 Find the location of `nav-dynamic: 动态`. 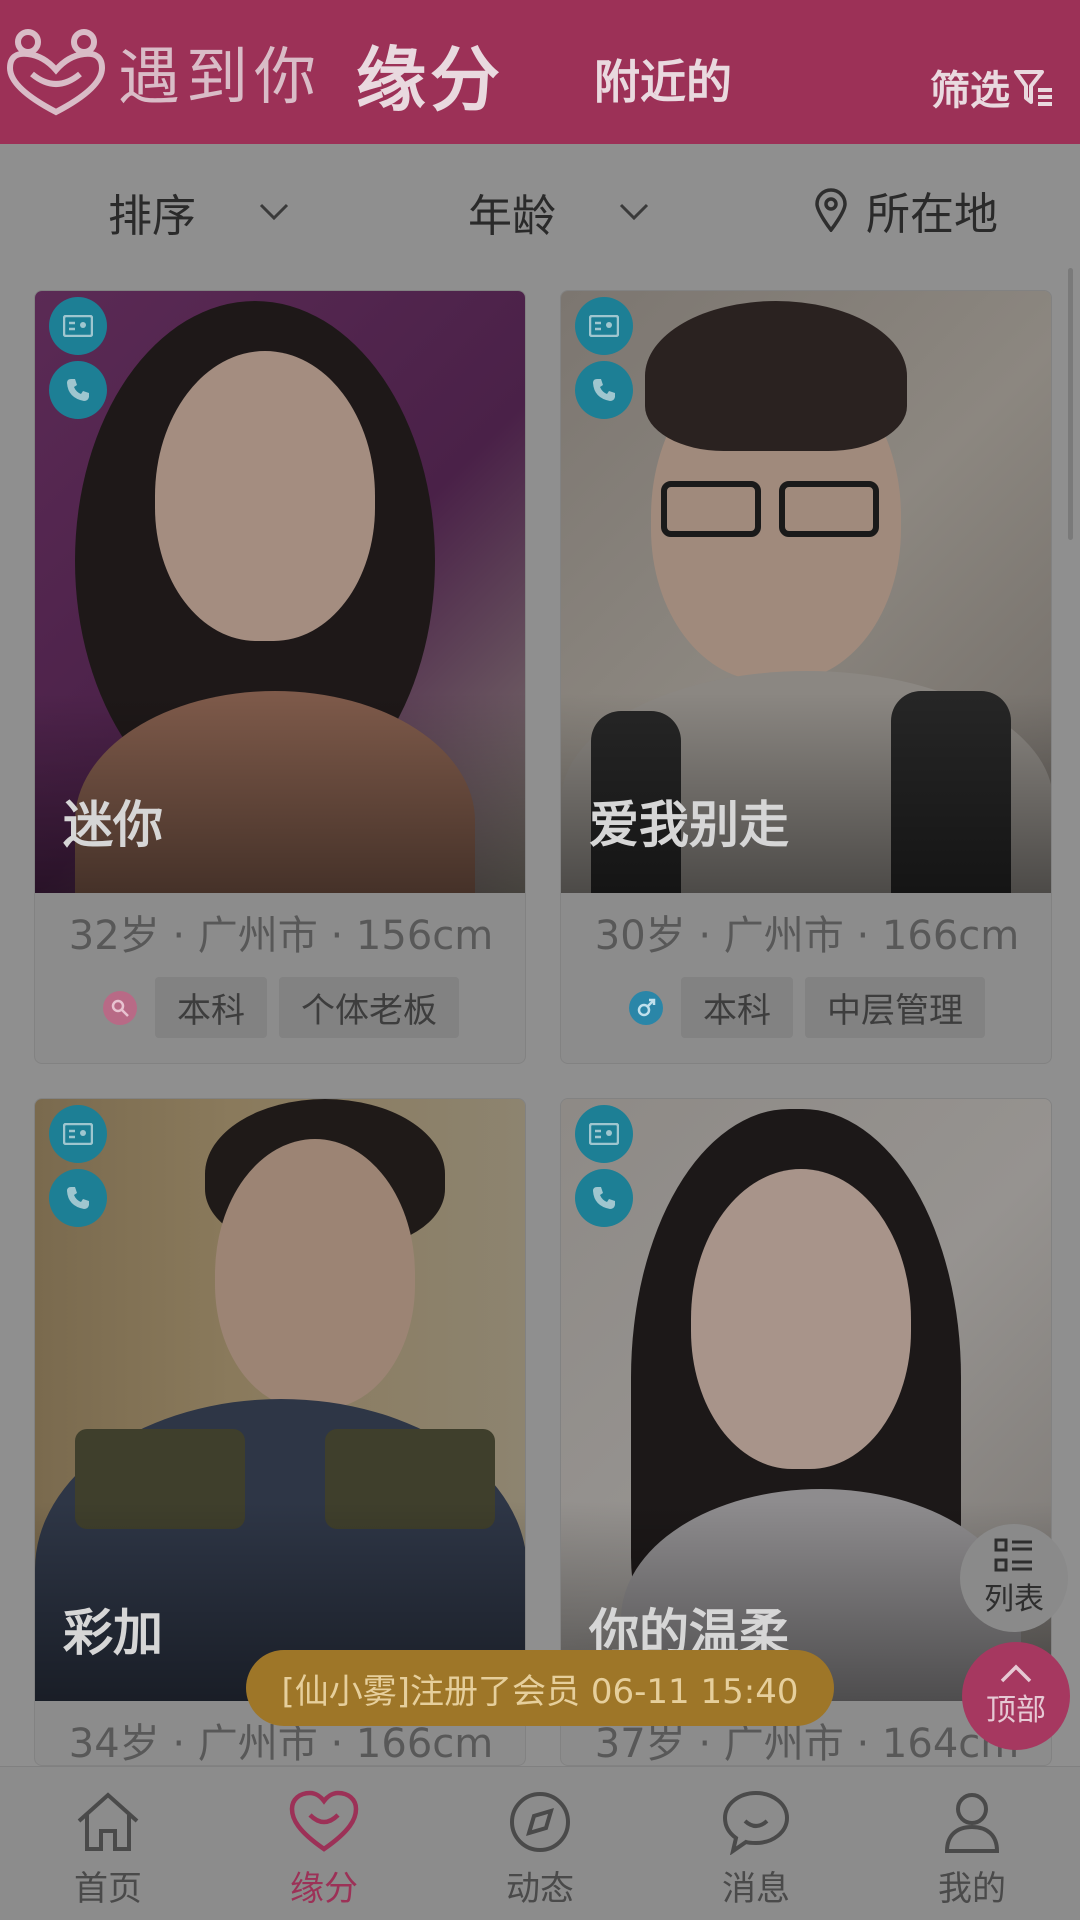

nav-dynamic: 动态 is located at coordinates (540, 1843).